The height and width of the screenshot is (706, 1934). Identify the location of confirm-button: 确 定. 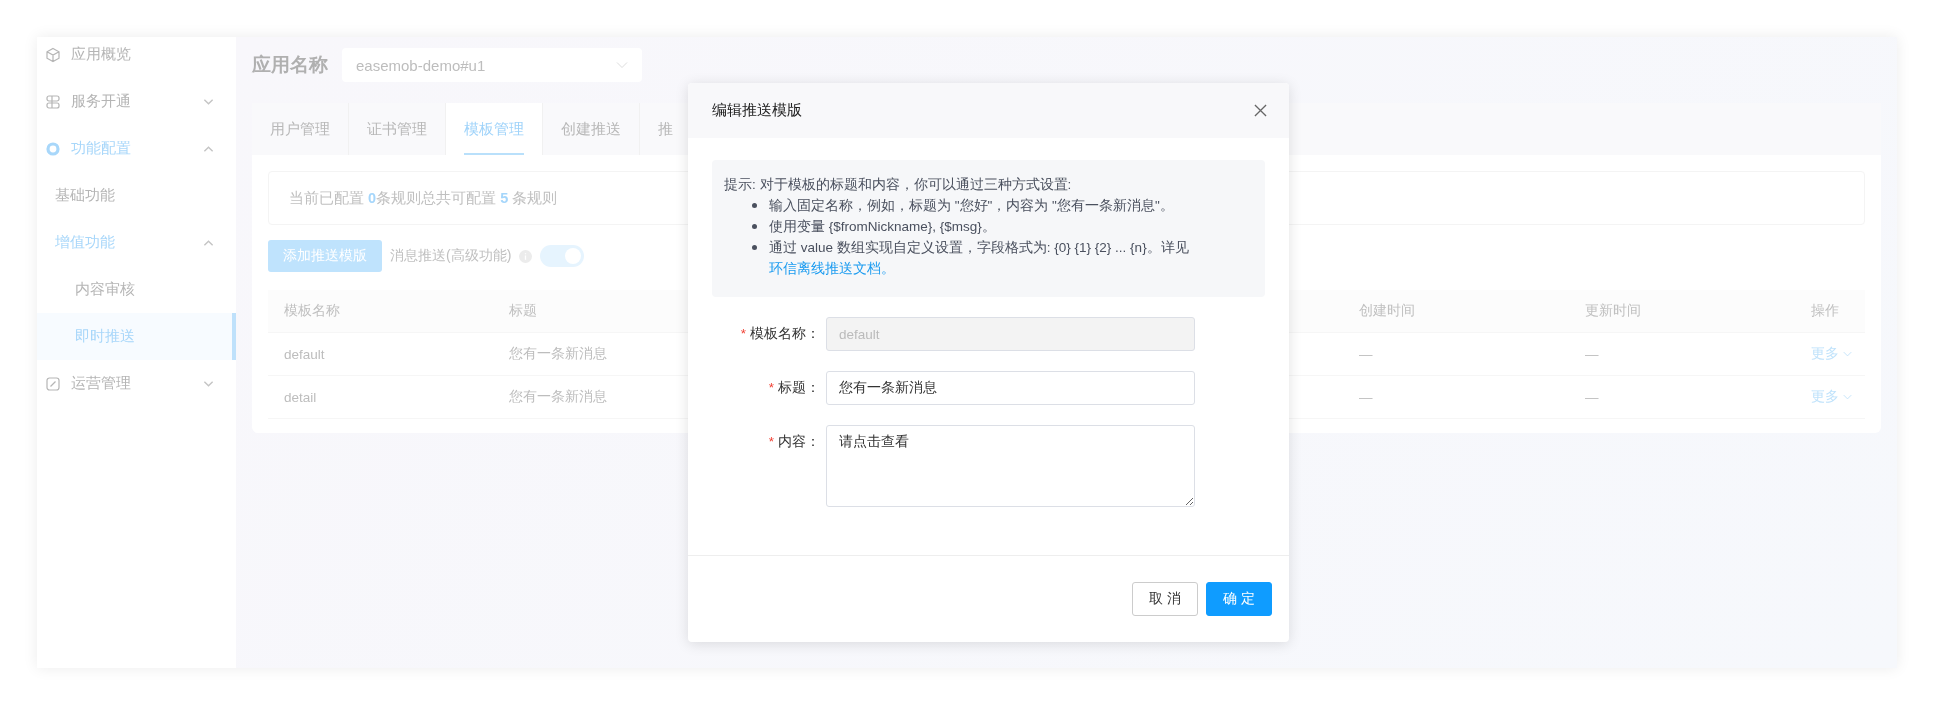
(1239, 599).